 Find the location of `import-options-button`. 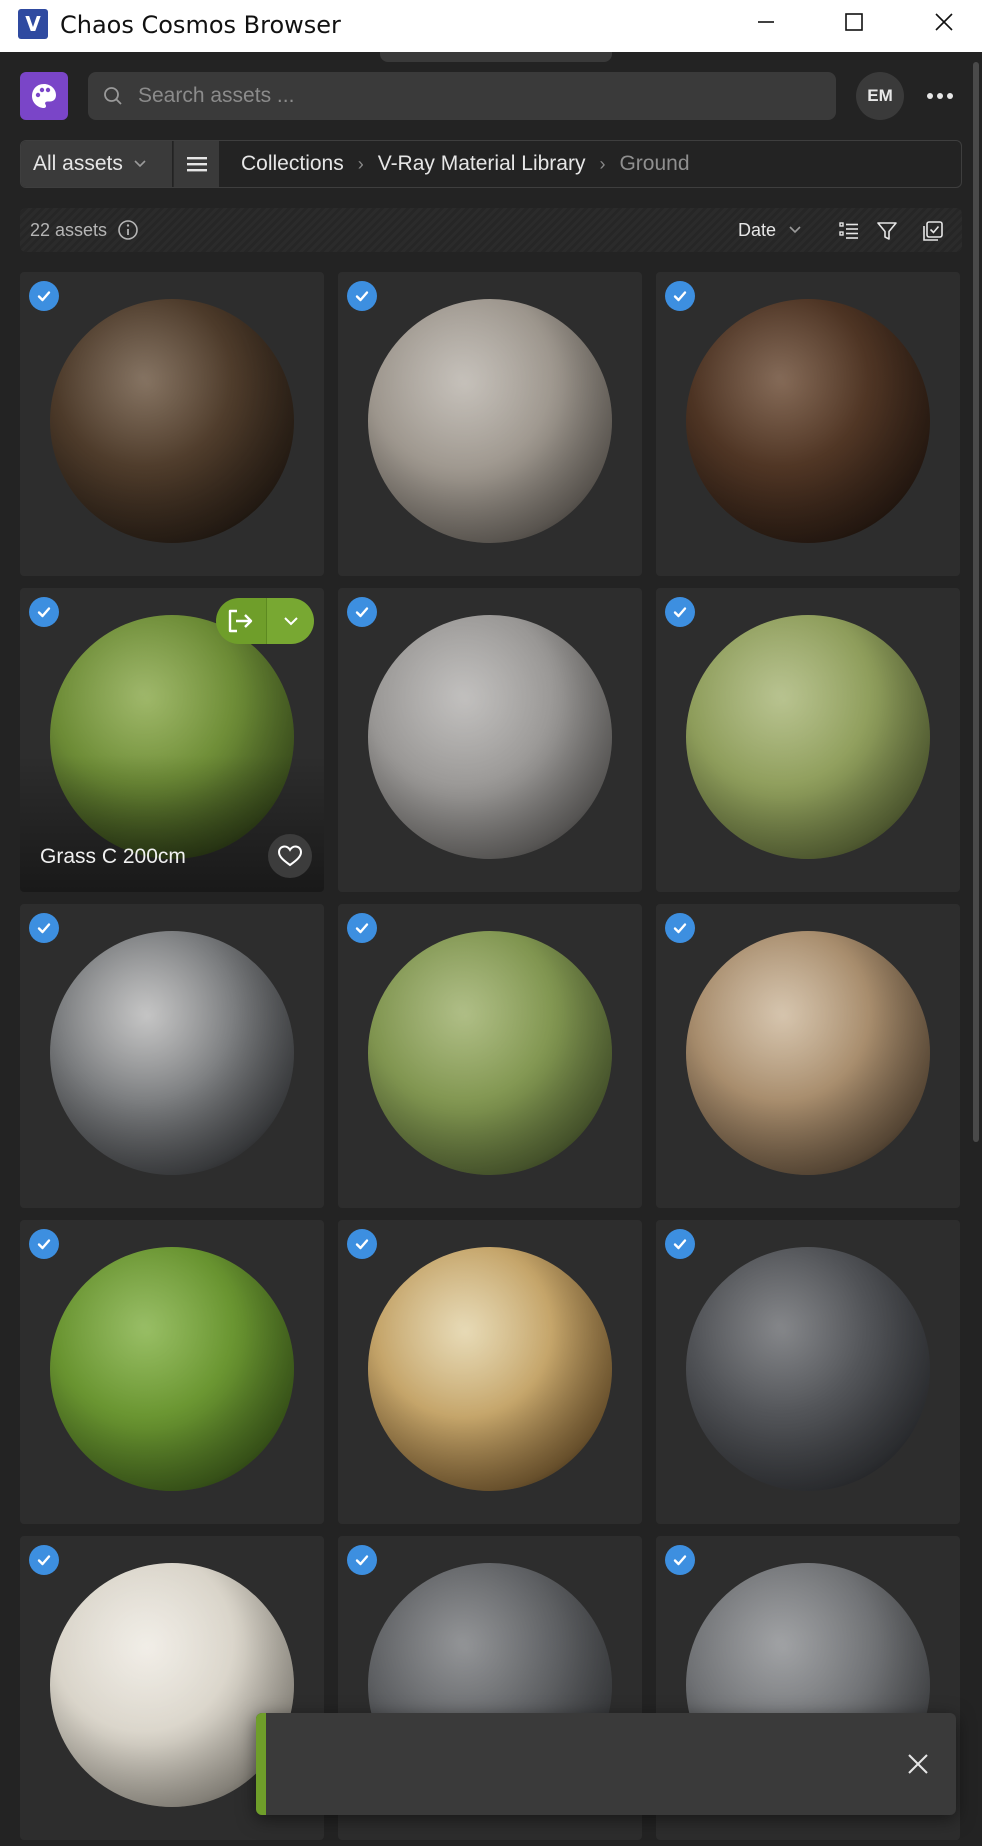

import-options-button is located at coordinates (290, 621).